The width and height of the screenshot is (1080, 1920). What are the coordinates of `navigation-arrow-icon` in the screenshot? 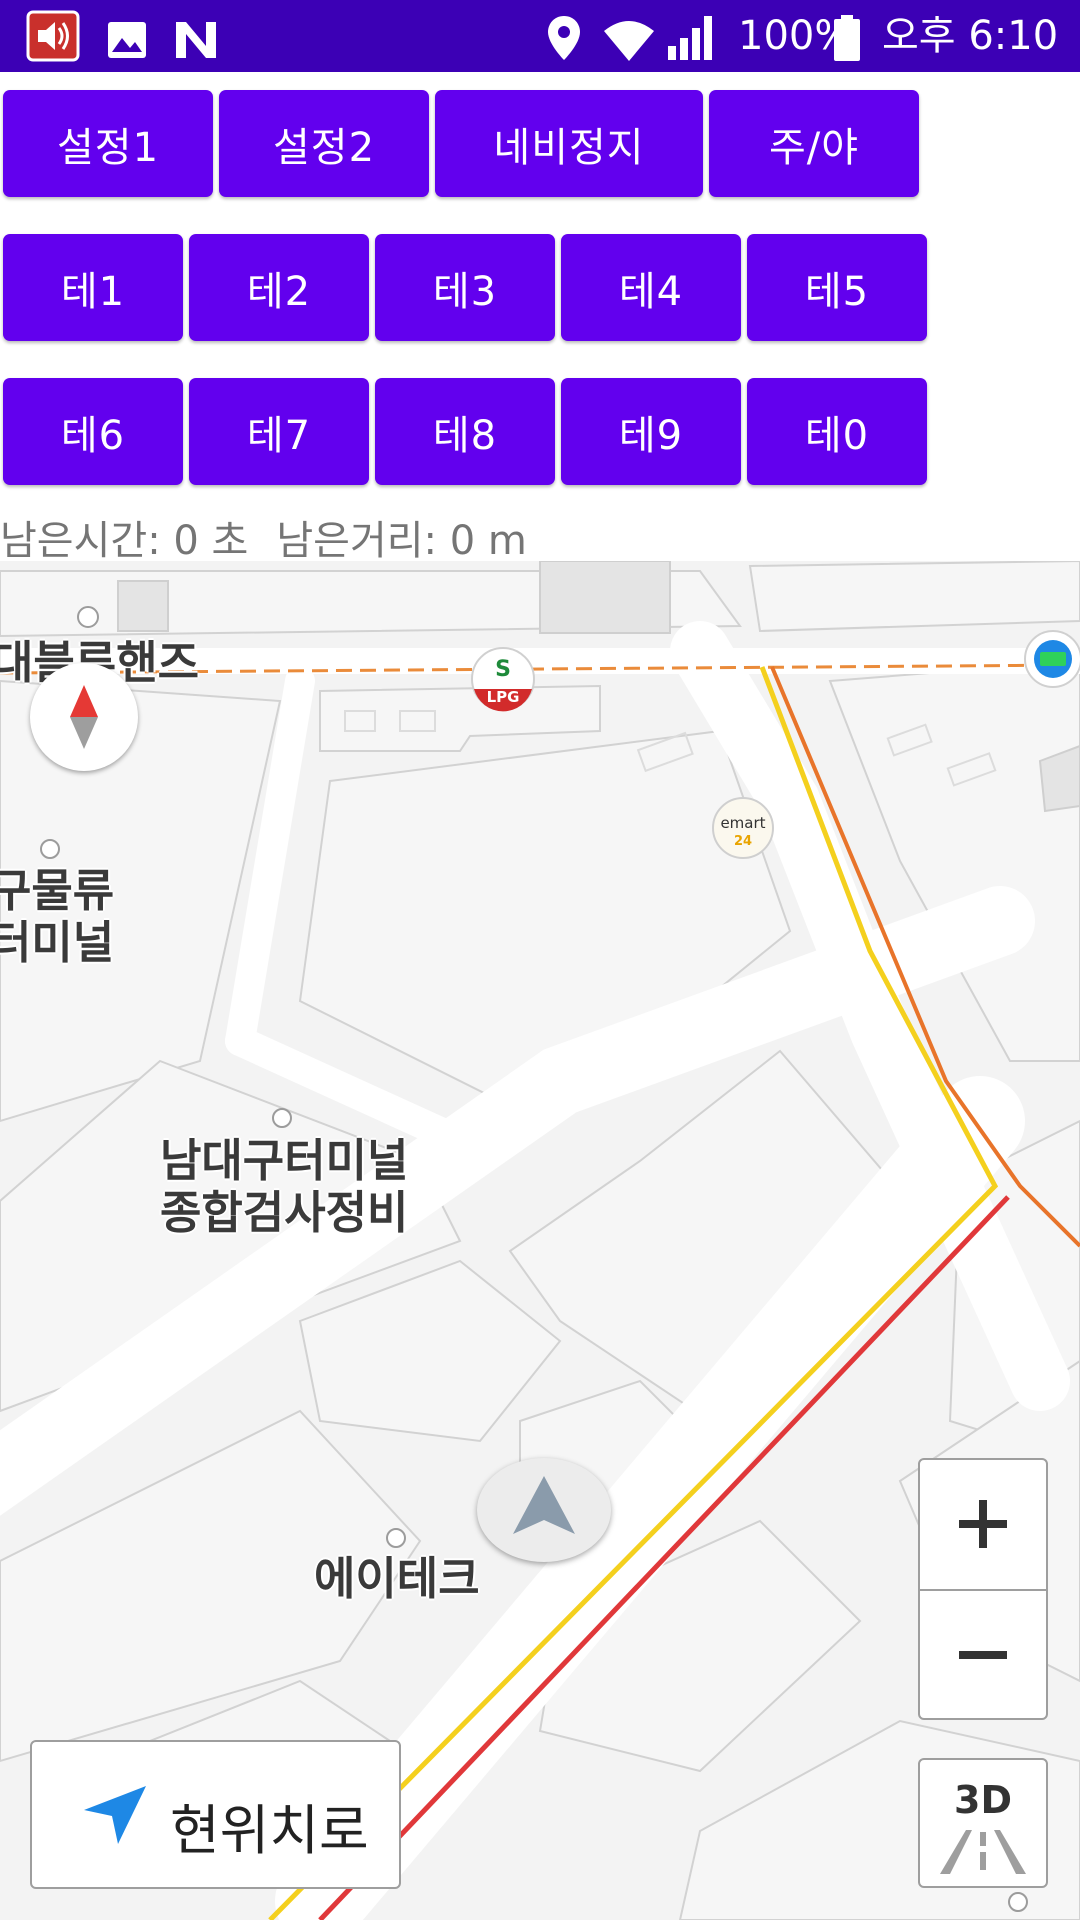 It's located at (544, 1505).